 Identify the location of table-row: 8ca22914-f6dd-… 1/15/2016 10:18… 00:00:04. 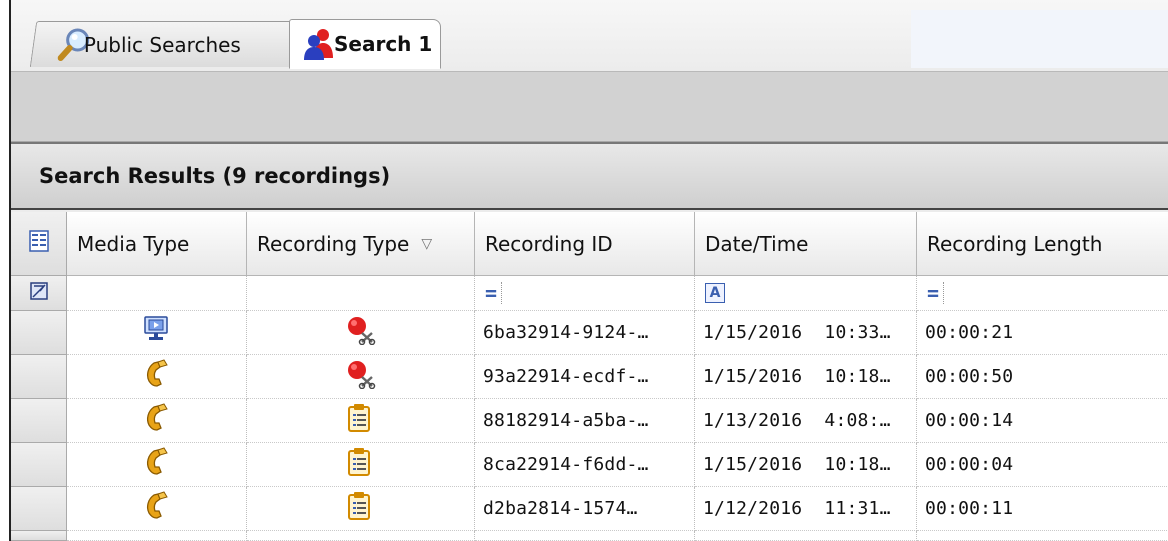
(589, 465).